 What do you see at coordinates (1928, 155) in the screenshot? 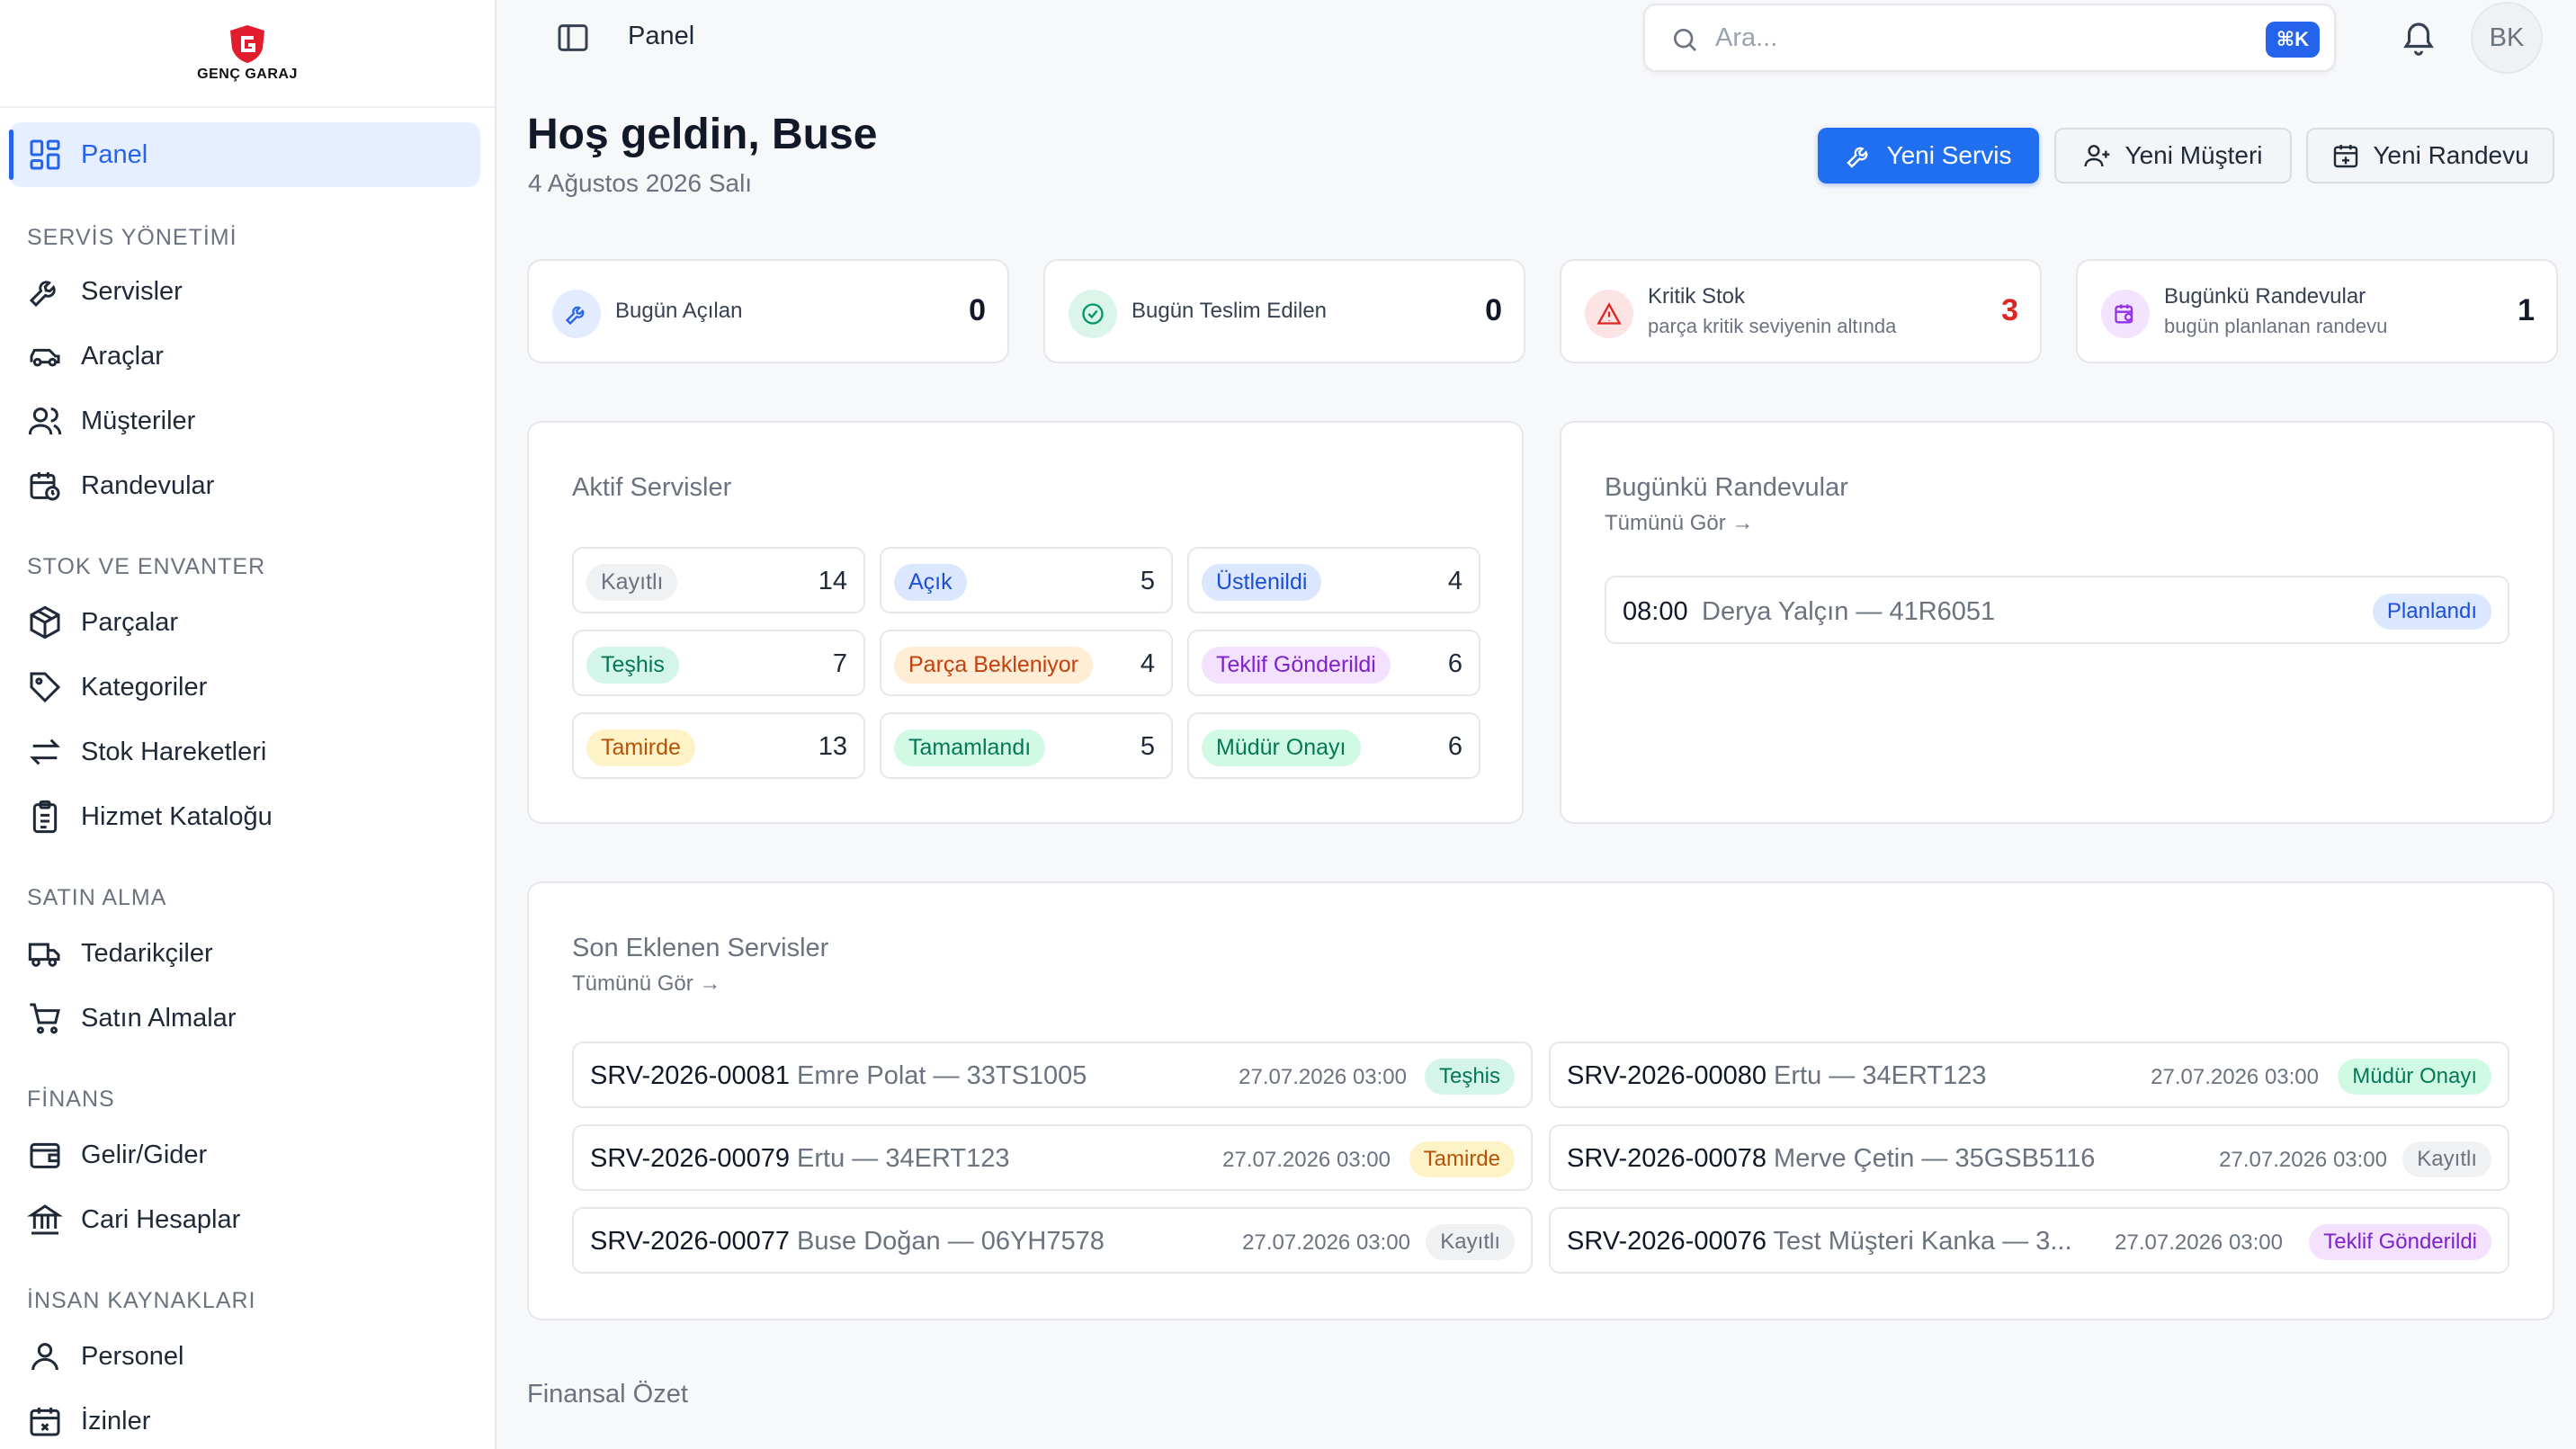
I see `new-service-button: Yeni Servis` at bounding box center [1928, 155].